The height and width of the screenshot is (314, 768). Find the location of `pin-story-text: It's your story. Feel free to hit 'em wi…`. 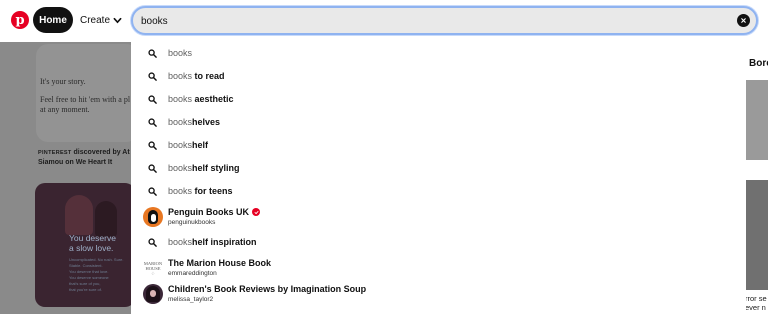

pin-story-text: It's your story. Feel free to hit 'em wi… is located at coordinates (89, 100).